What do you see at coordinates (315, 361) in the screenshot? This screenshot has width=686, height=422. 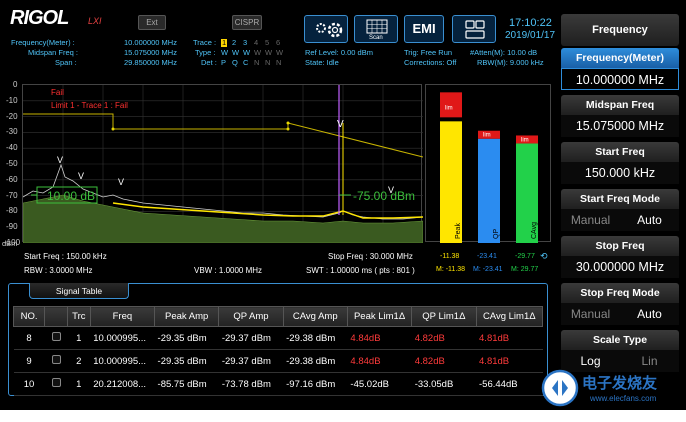 I see `table-cell: -29.38 dBm` at bounding box center [315, 361].